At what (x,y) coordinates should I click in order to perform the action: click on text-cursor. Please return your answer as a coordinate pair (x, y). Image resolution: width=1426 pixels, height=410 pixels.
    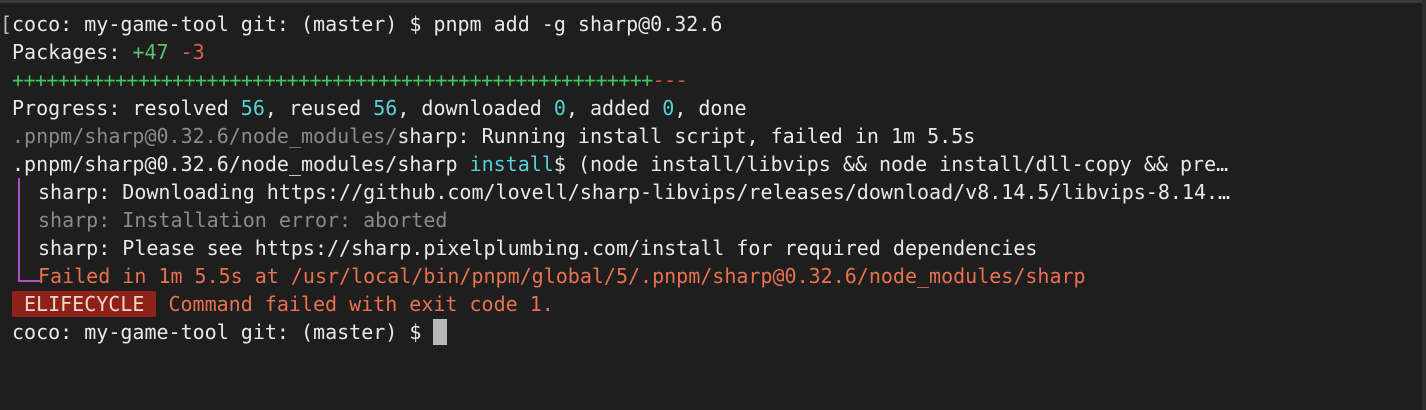
    Looking at the image, I should click on (440, 332).